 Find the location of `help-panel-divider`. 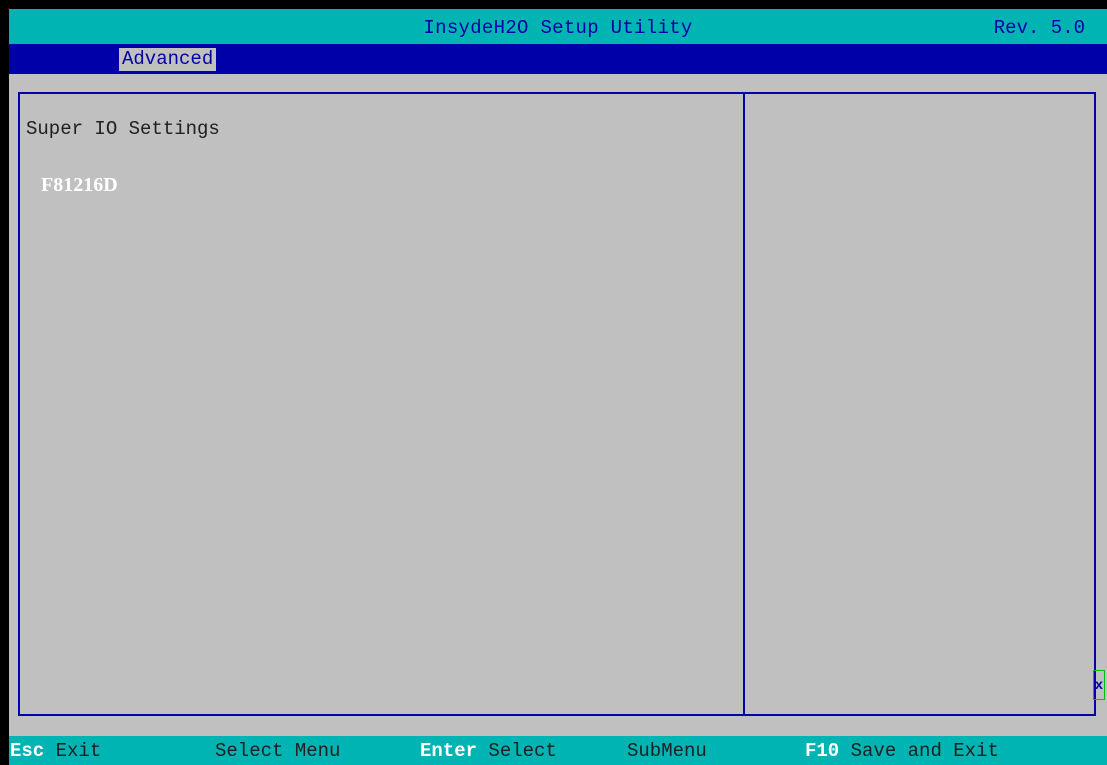

help-panel-divider is located at coordinates (744, 404).